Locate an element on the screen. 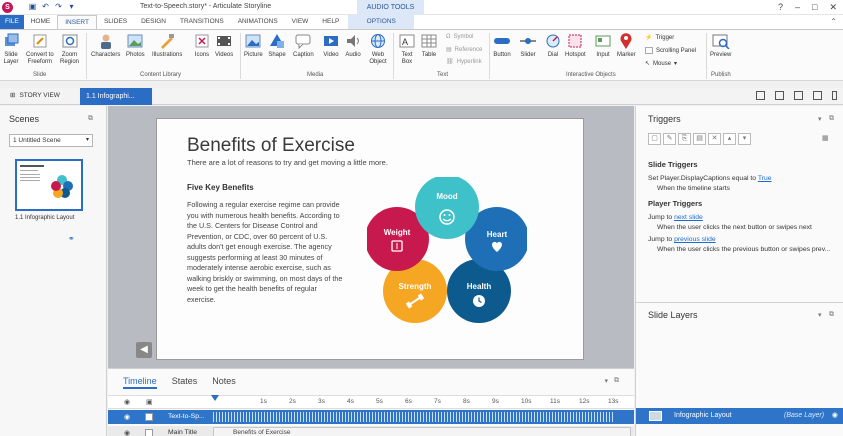 The height and width of the screenshot is (436, 843). save-icon: ▣ is located at coordinates (32, 6).